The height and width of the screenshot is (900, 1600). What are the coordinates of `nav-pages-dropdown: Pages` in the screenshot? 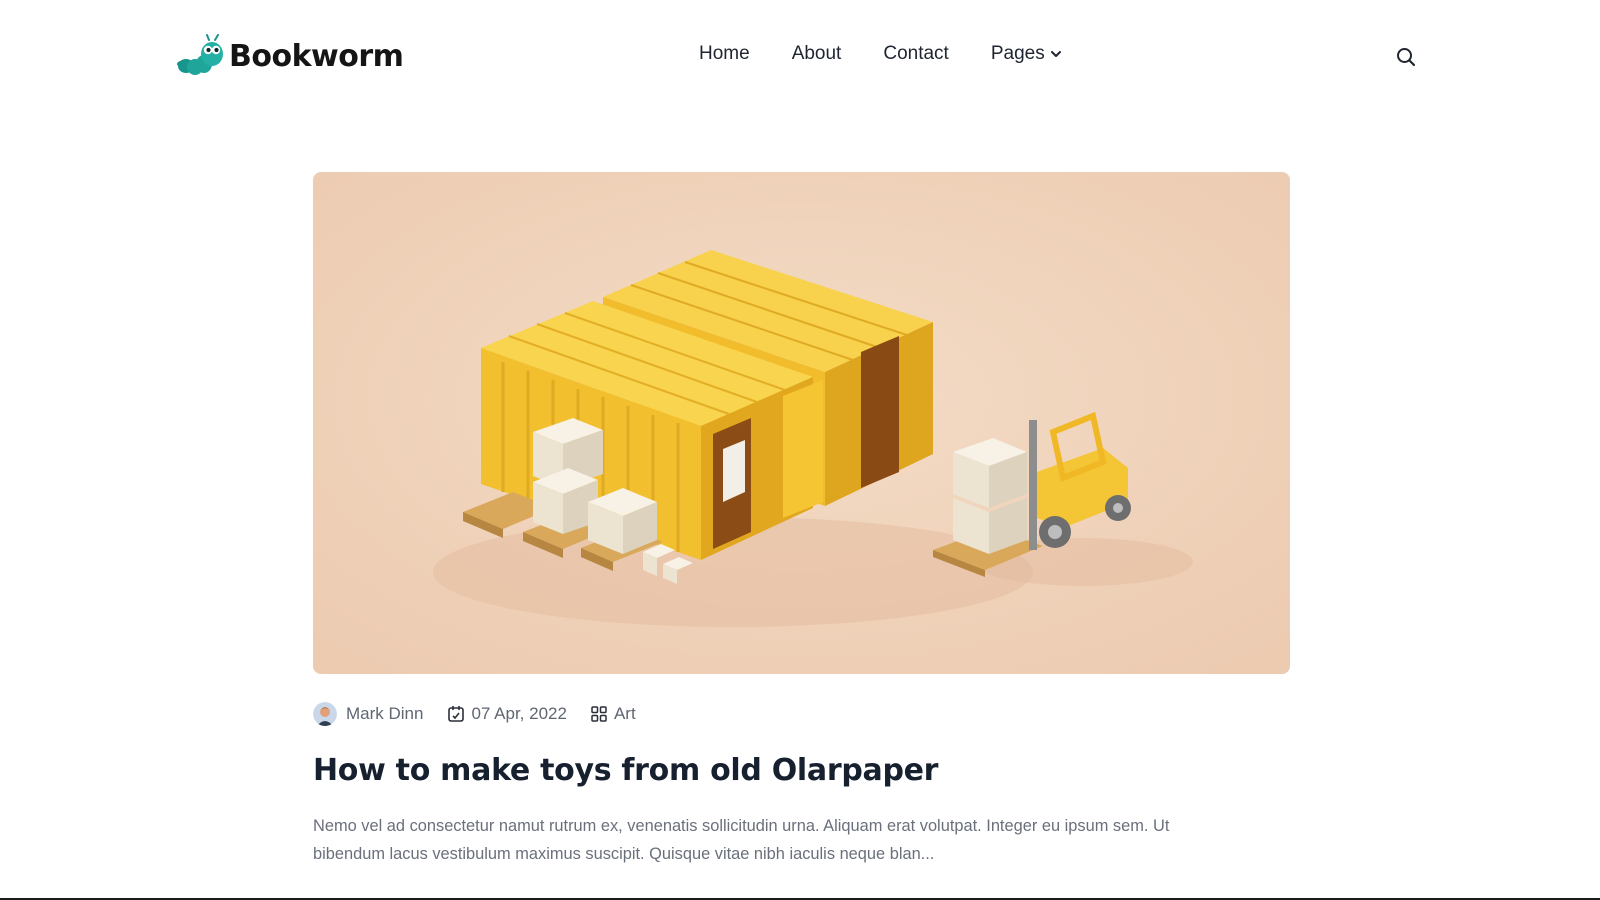 It's located at (1026, 54).